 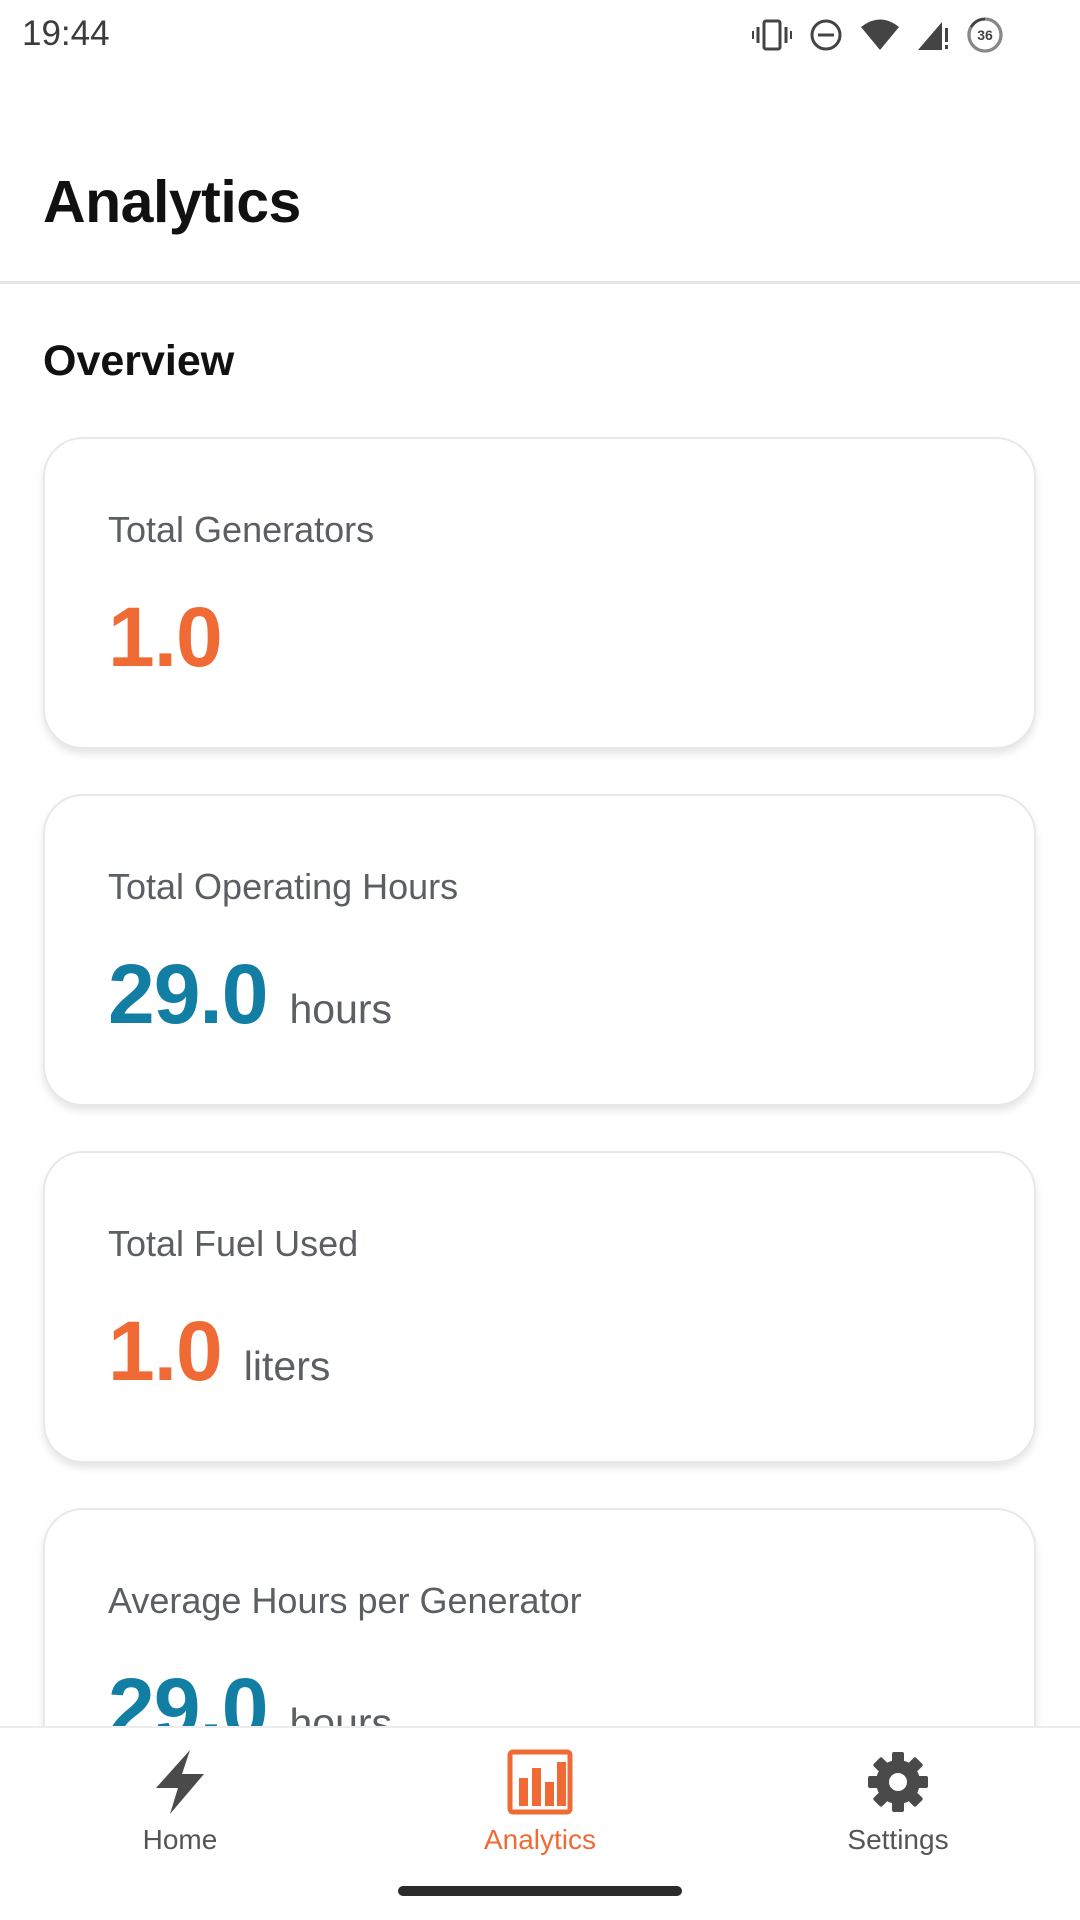 I want to click on card-label: Average Hours per Generator, so click(x=345, y=1600).